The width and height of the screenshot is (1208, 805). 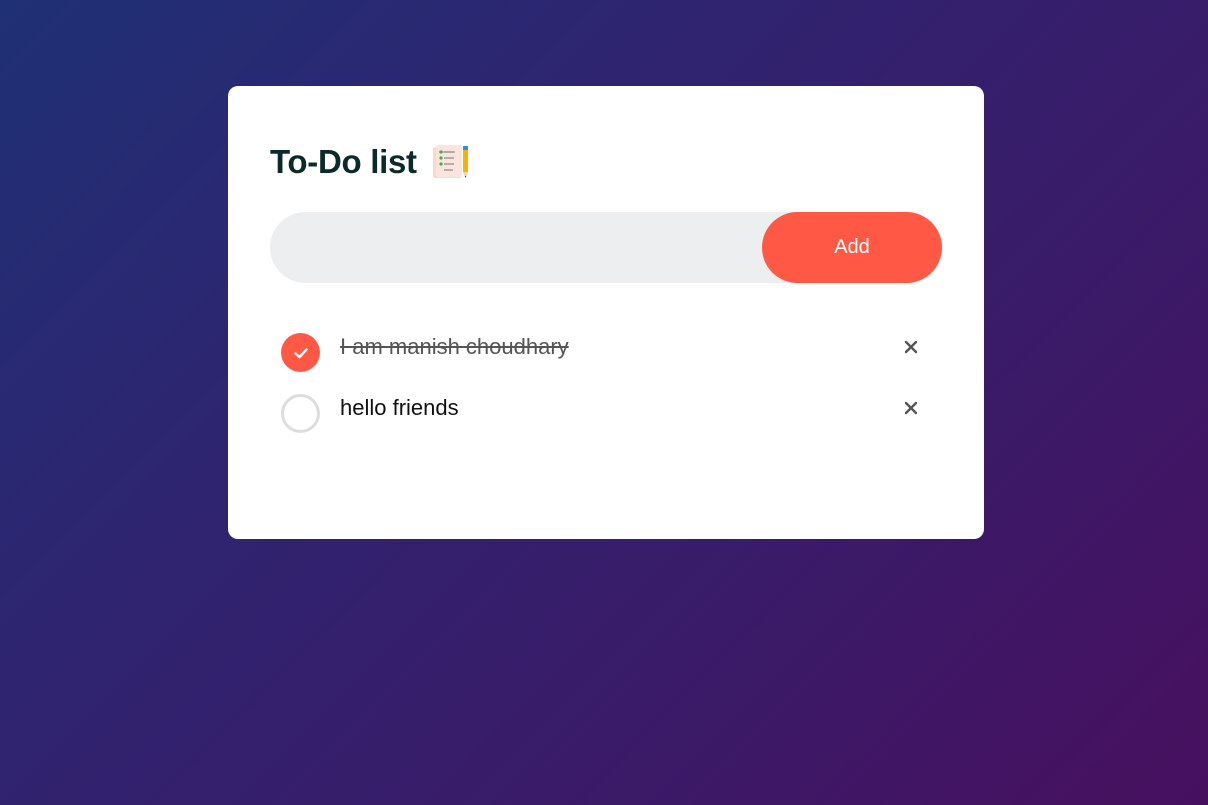 I want to click on add-task-row: Add, so click(x=606, y=247).